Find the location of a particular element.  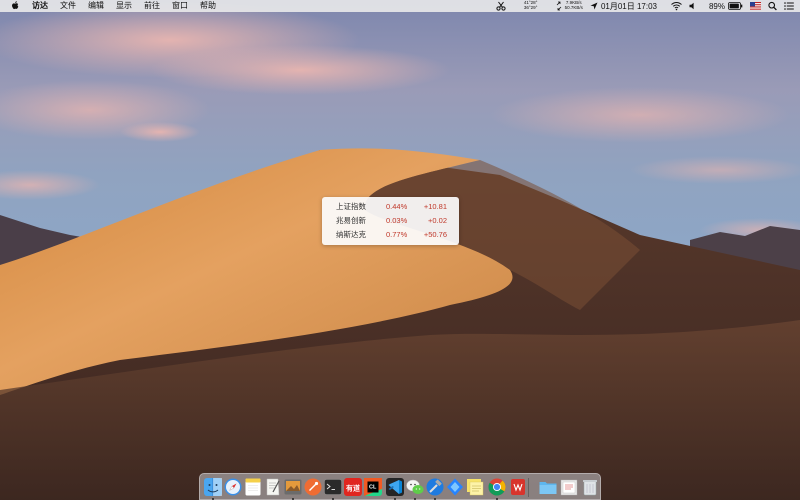

document-stack-icon is located at coordinates (569, 487).